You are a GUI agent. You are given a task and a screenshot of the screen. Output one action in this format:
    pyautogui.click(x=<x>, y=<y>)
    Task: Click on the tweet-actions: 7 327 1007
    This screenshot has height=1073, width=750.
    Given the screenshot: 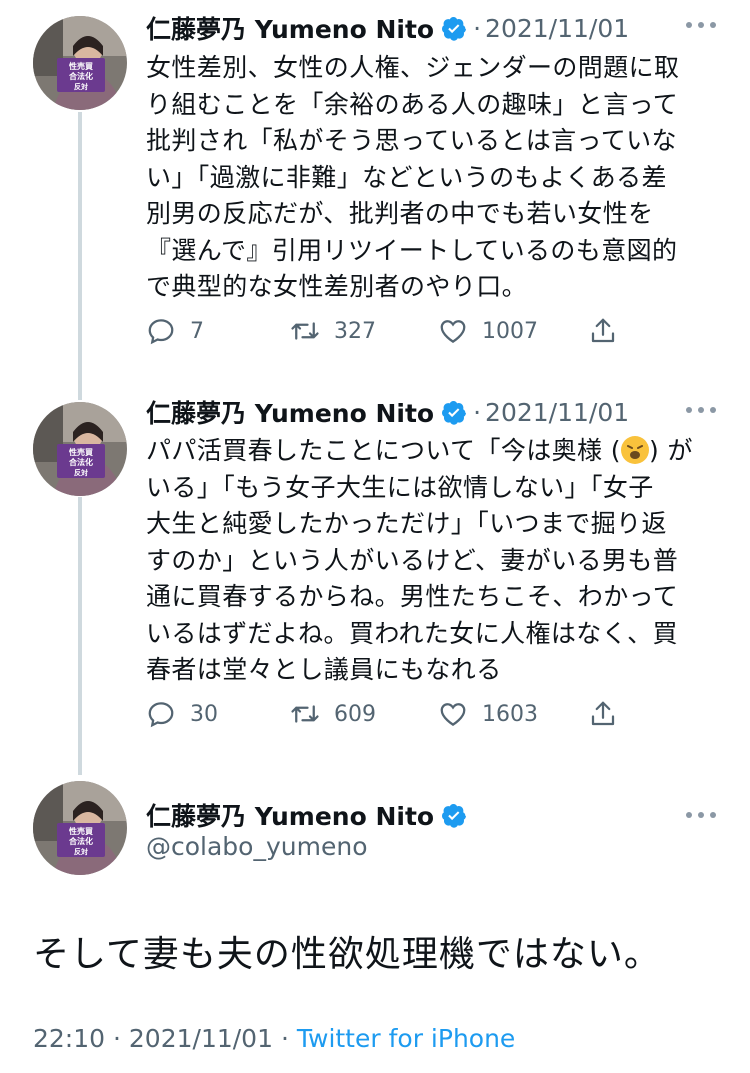 What is the action you would take?
    pyautogui.click(x=382, y=331)
    